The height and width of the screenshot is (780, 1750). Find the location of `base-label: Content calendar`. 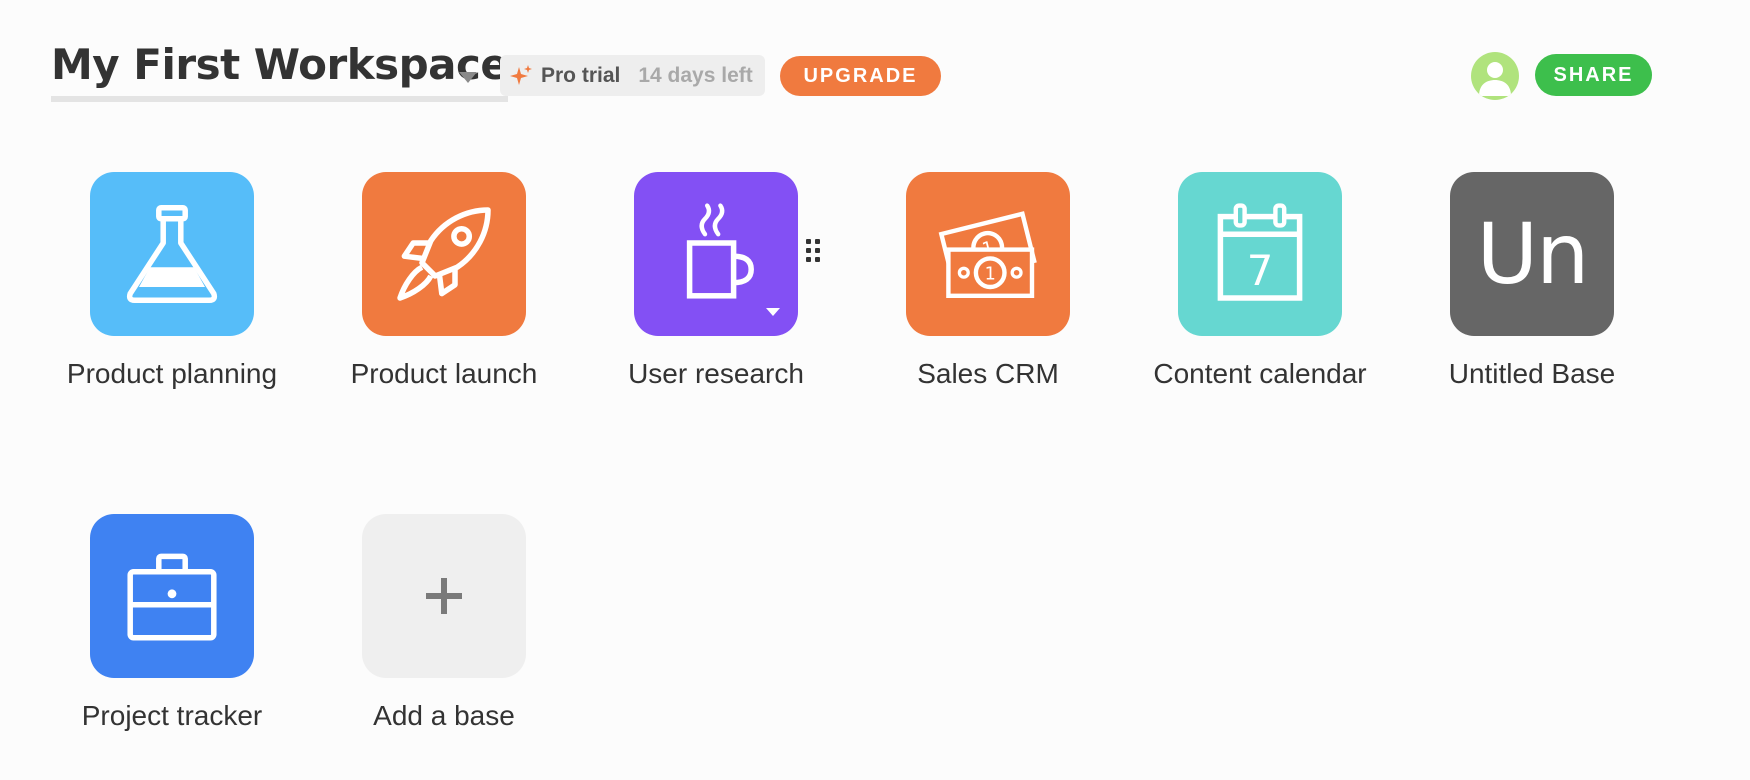

base-label: Content calendar is located at coordinates (1260, 373).